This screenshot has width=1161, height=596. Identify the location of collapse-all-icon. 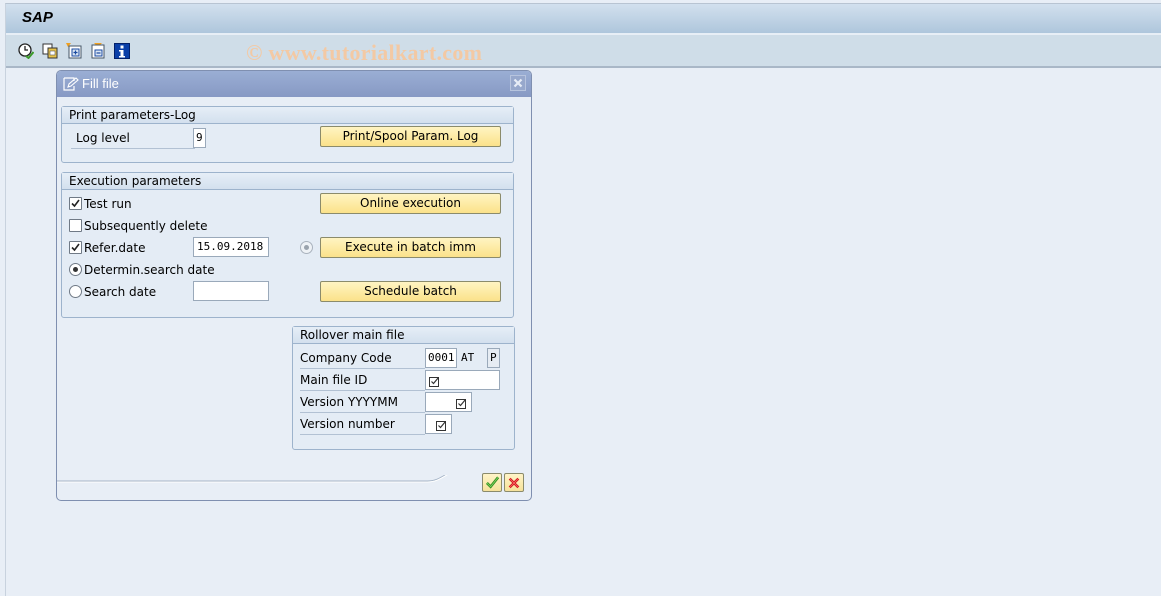
(98, 51).